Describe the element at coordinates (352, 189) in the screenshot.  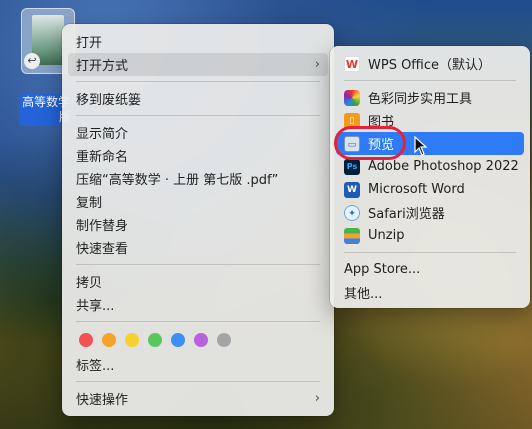
I see `word-icon: W` at that location.